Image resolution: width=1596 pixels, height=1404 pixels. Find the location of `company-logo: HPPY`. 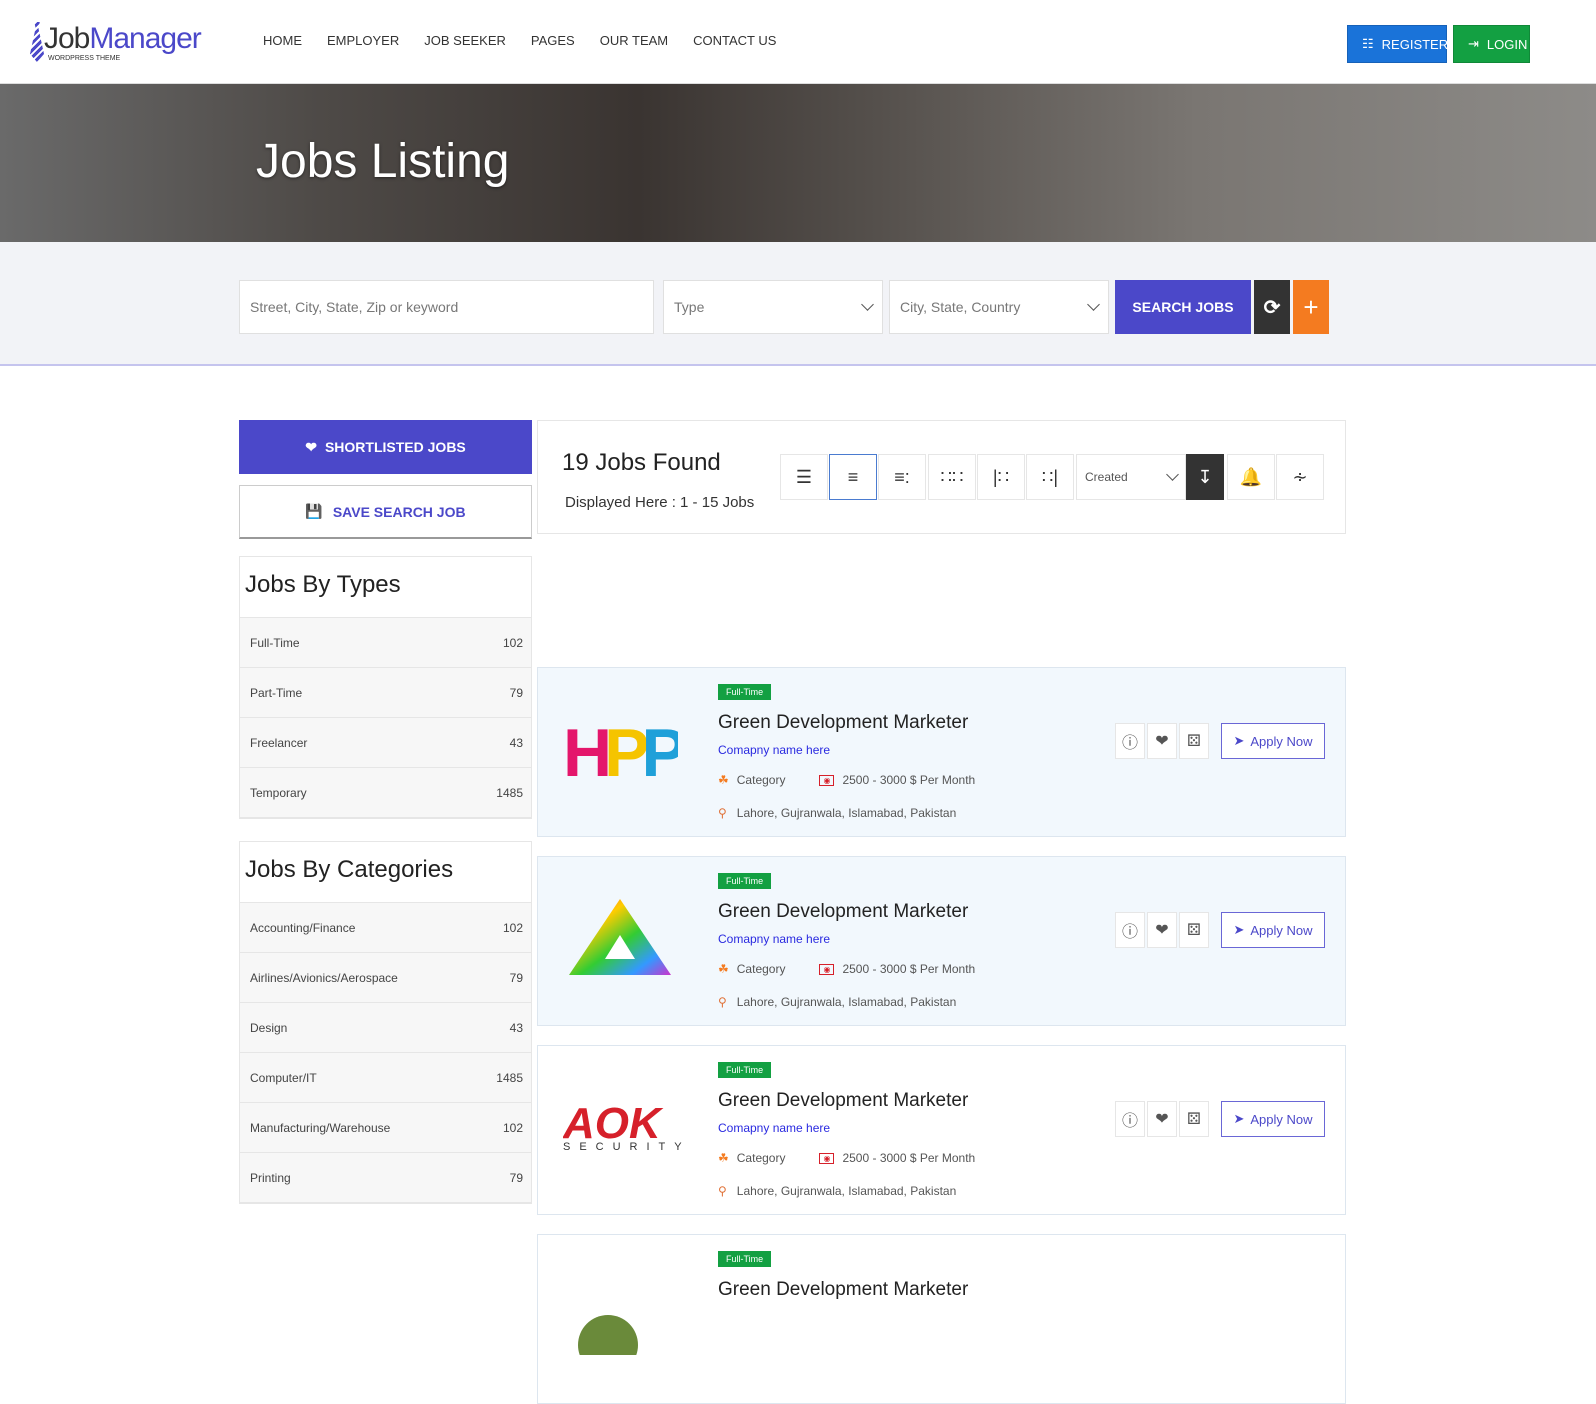

company-logo: HPPY is located at coordinates (647, 749).